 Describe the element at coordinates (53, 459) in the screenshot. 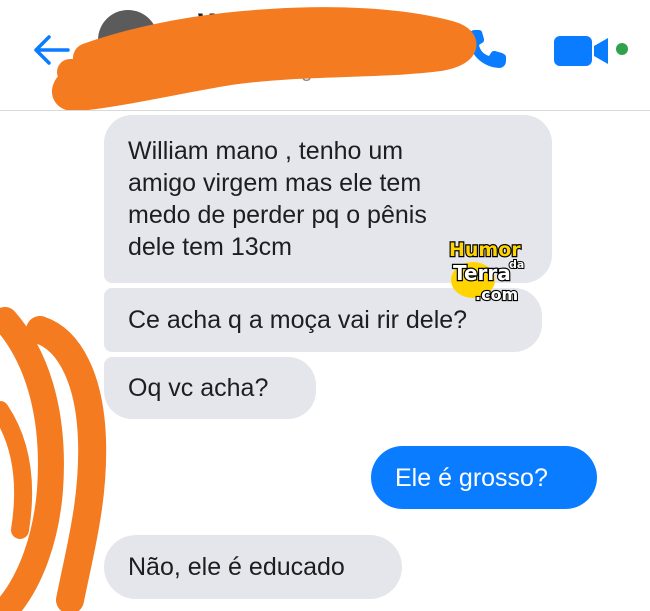

I see `left-redaction-scribble` at that location.